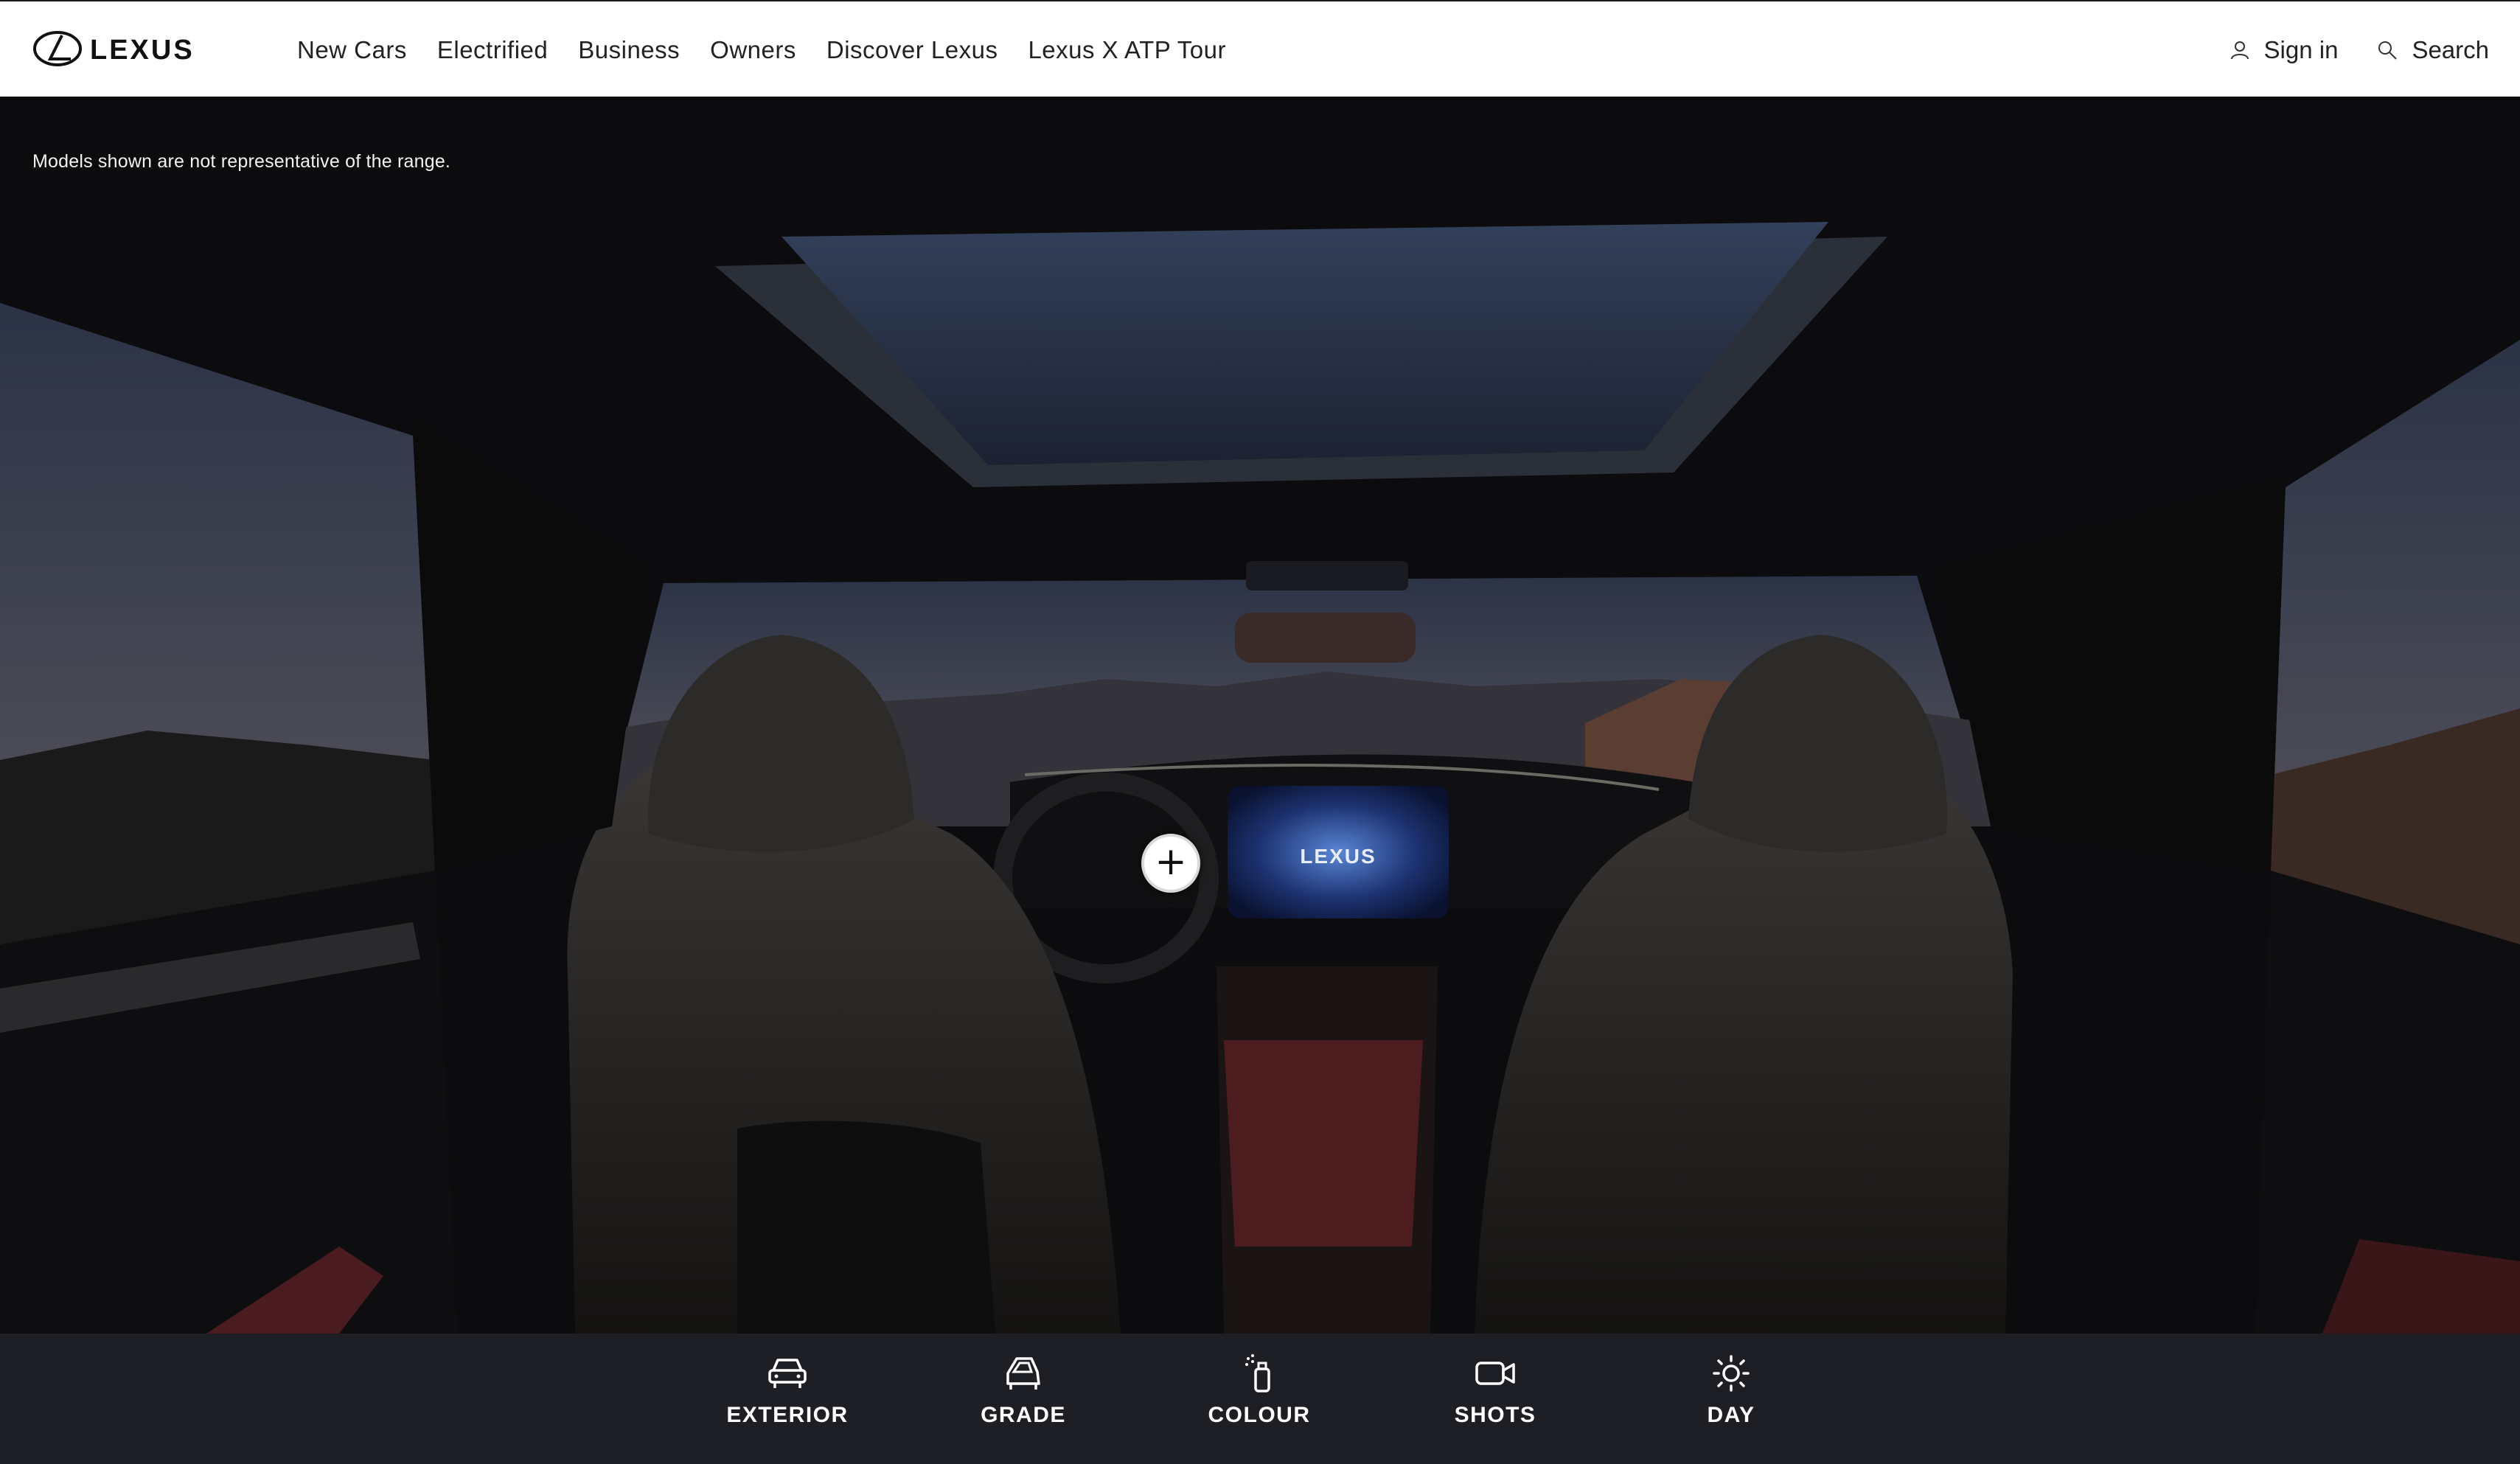 The image size is (2520, 1464). I want to click on lexus-logo: LEXUS, so click(135, 49).